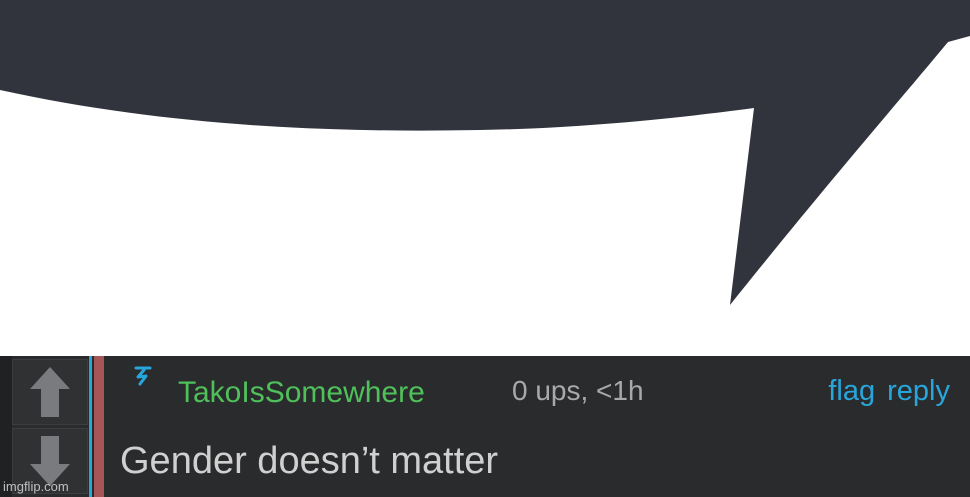 This screenshot has width=970, height=497. What do you see at coordinates (918, 391) in the screenshot?
I see `reply-link: reply` at bounding box center [918, 391].